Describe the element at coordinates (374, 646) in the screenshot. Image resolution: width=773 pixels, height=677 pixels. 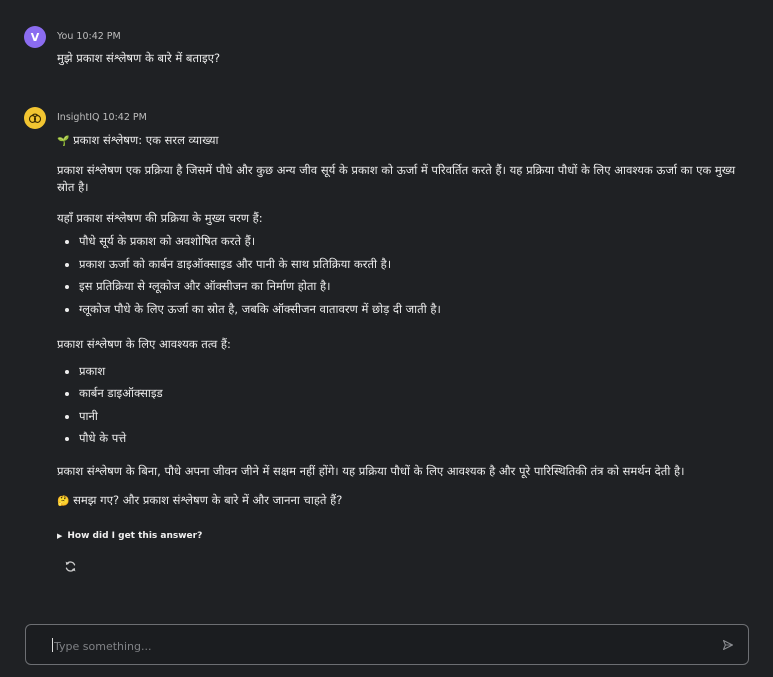
I see `message-input` at that location.